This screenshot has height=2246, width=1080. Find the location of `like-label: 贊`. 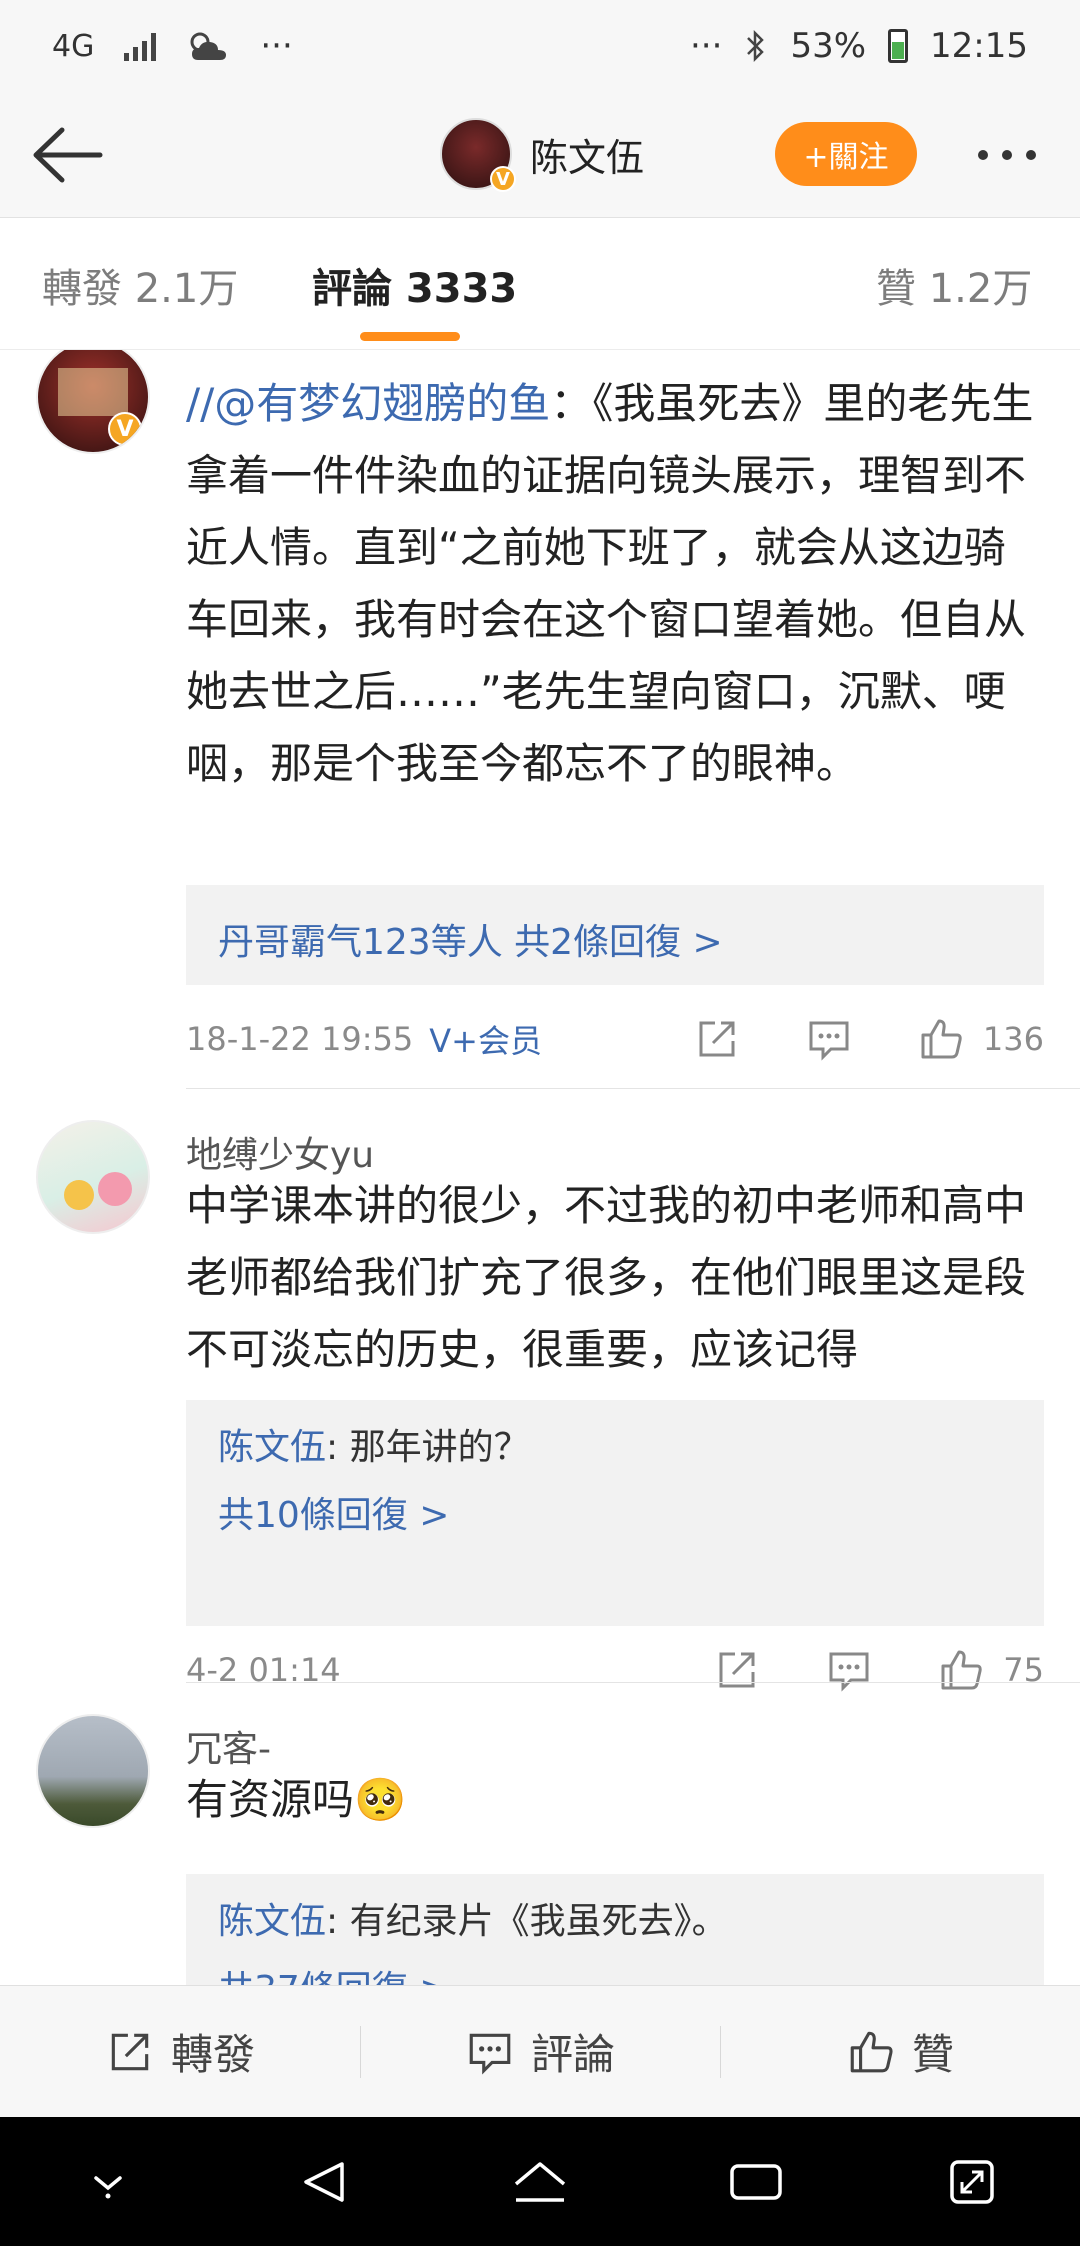

like-label: 贊 is located at coordinates (932, 2054).